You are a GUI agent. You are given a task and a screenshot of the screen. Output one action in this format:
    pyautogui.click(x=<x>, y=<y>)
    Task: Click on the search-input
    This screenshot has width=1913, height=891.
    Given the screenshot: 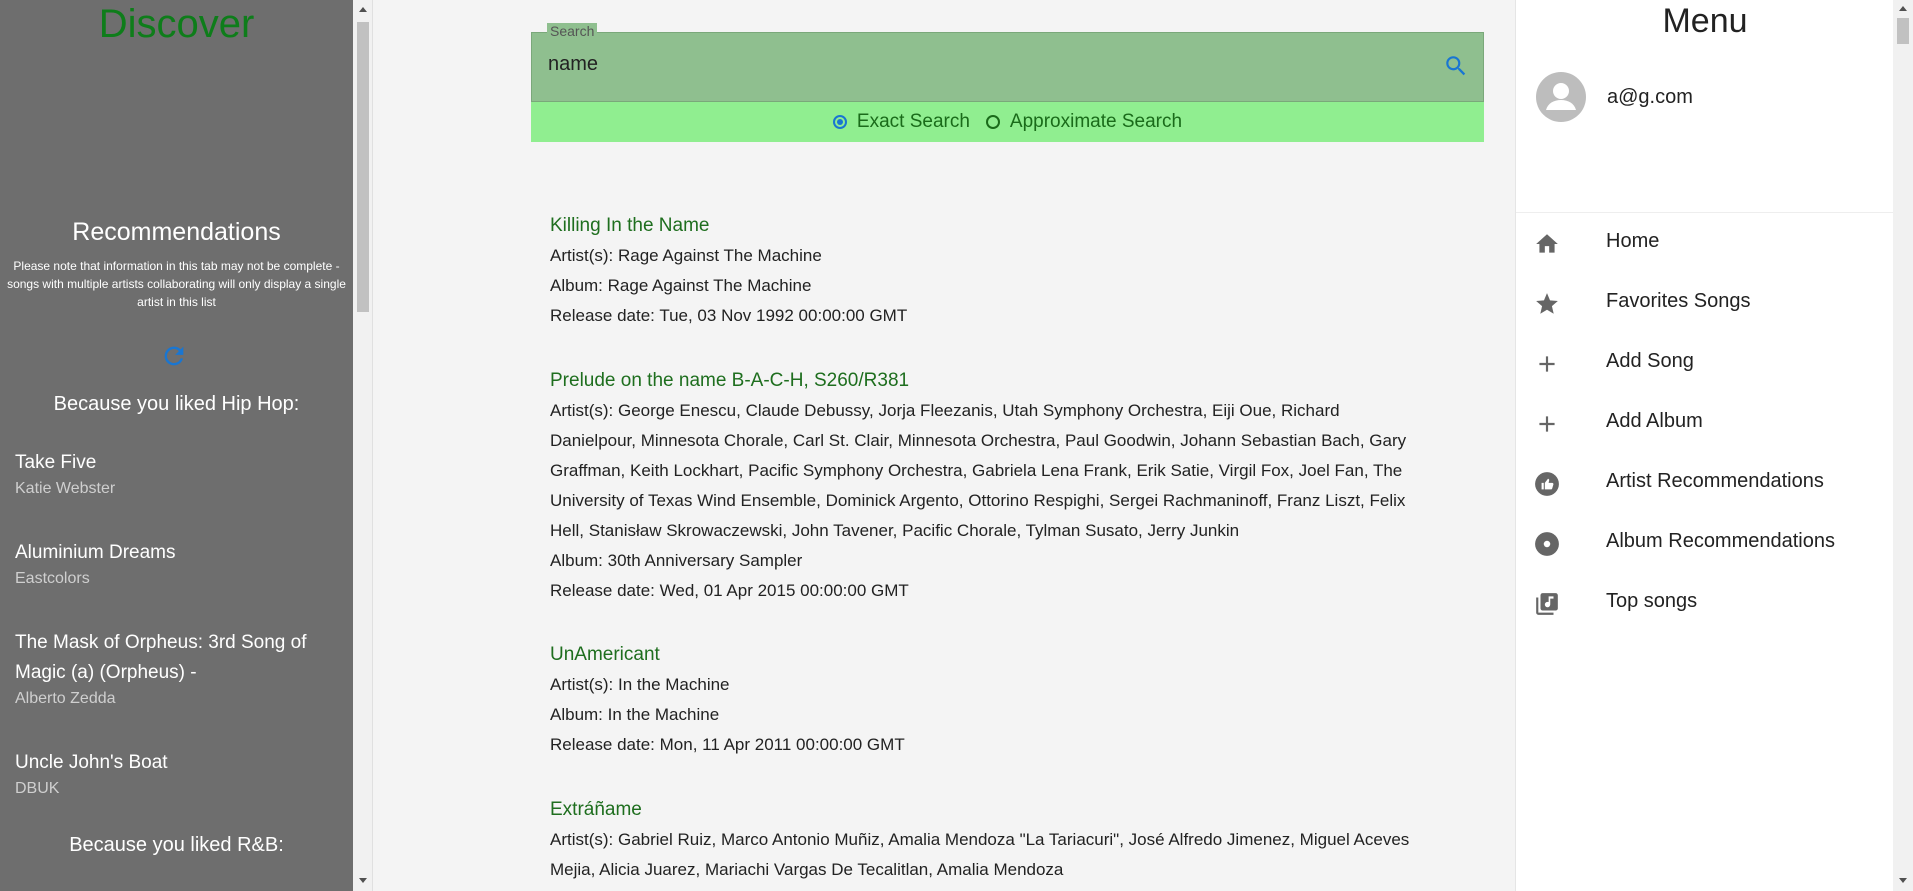 What is the action you would take?
    pyautogui.click(x=973, y=64)
    